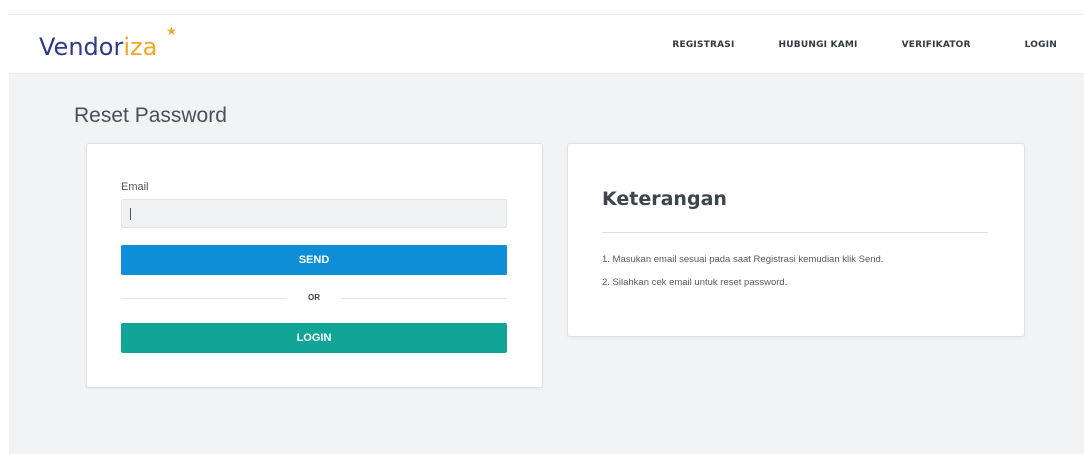  I want to click on nav-verifikator: VERIFIKATOR, so click(936, 45).